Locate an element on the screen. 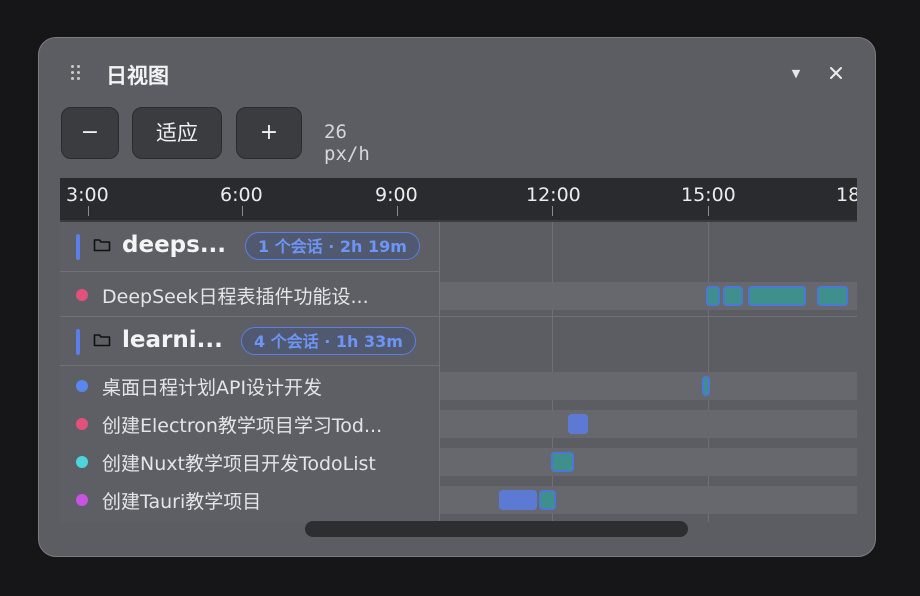 The image size is (920, 596). session-count-badge: 1 个会话 · 2h 19m is located at coordinates (332, 246).